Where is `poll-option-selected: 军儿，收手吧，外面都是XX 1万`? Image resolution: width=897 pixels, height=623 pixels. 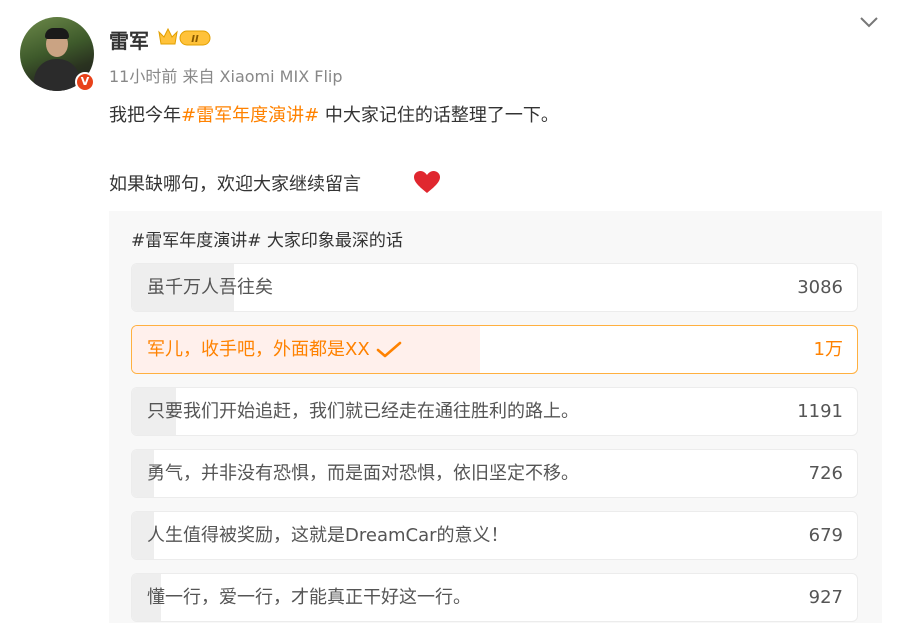
poll-option-selected: 军儿，收手吧，外面都是XX 1万 is located at coordinates (494, 349).